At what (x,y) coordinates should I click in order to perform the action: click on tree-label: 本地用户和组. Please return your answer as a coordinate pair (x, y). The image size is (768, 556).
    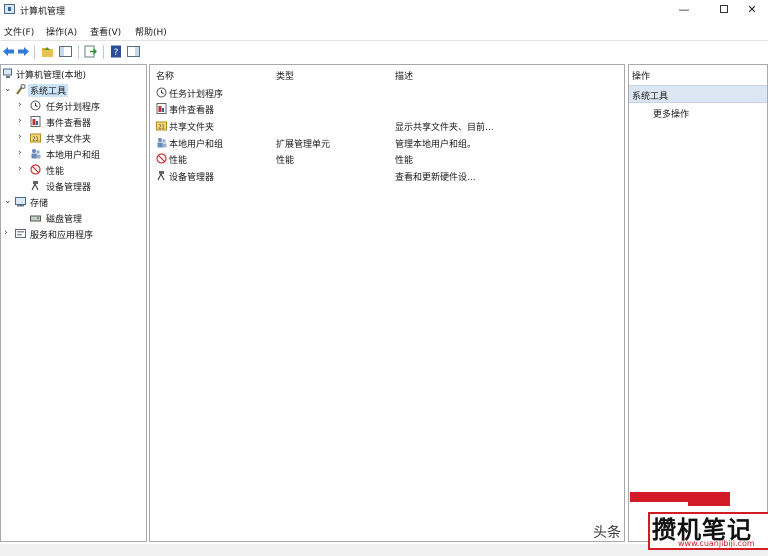
    Looking at the image, I should click on (73, 156).